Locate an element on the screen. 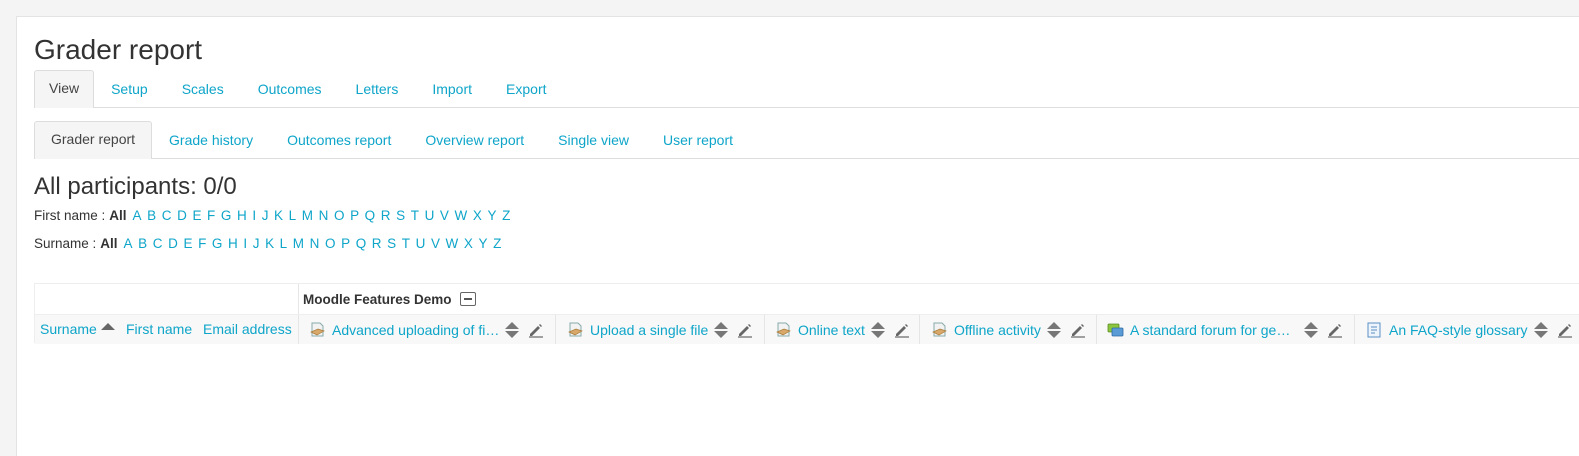  firstname-initial-b: B is located at coordinates (151, 215).